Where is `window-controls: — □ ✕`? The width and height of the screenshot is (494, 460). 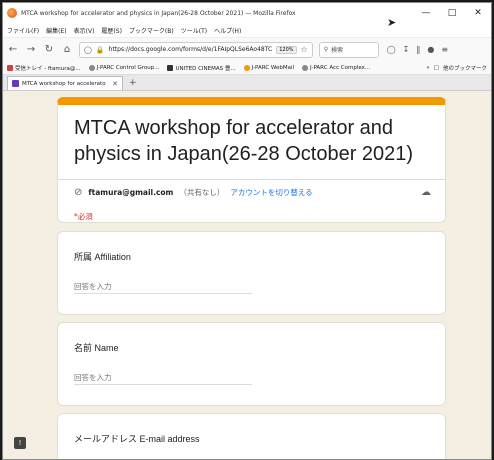 window-controls: — □ ✕ is located at coordinates (452, 13).